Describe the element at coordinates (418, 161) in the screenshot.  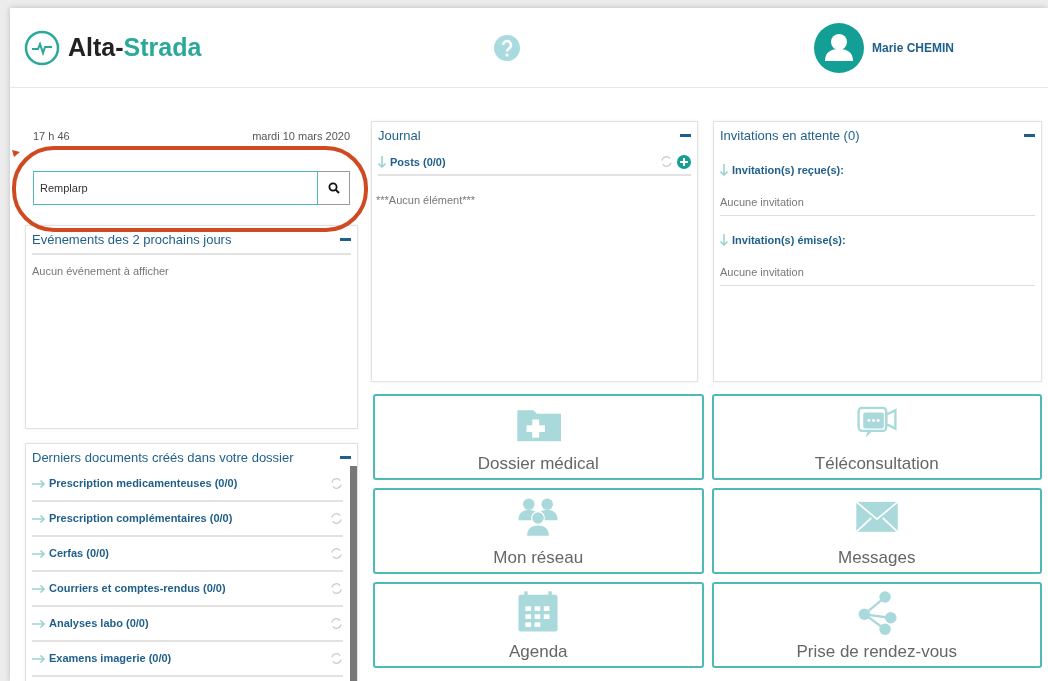
I see `section-title: Posts (0/0)` at that location.